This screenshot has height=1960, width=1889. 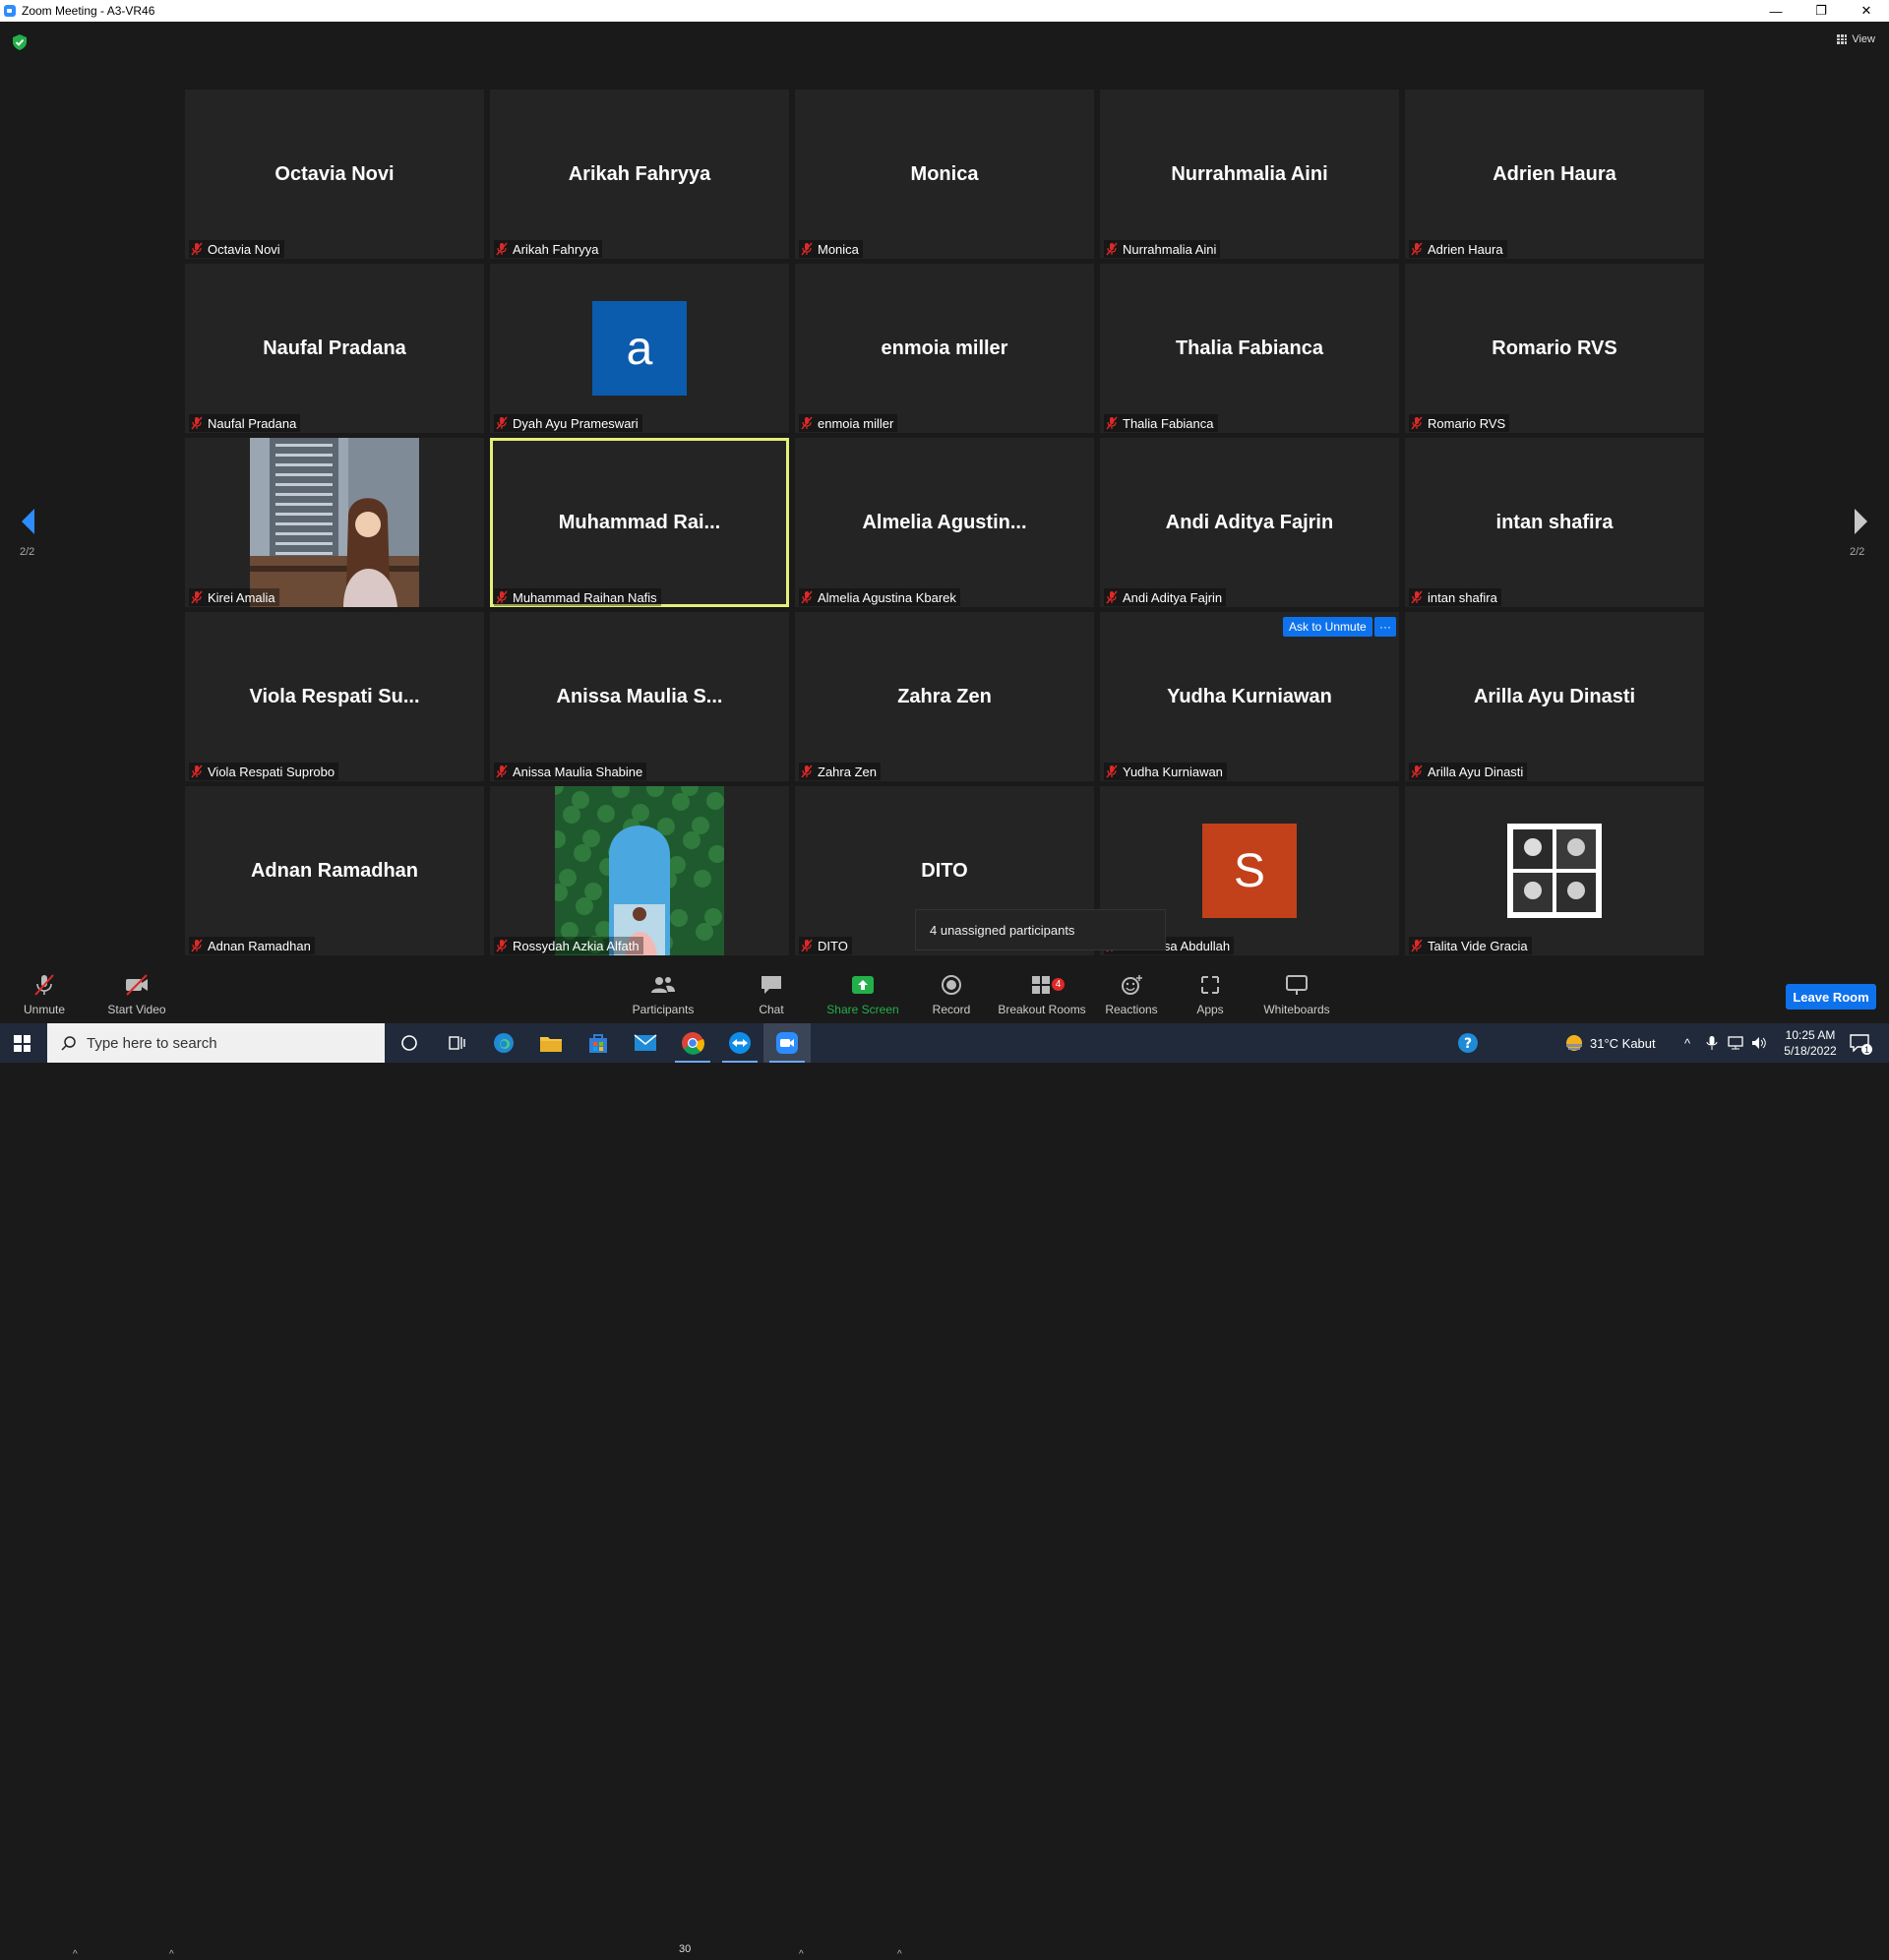 I want to click on participant-tile: enmoia miller enmoia miller, so click(x=945, y=348).